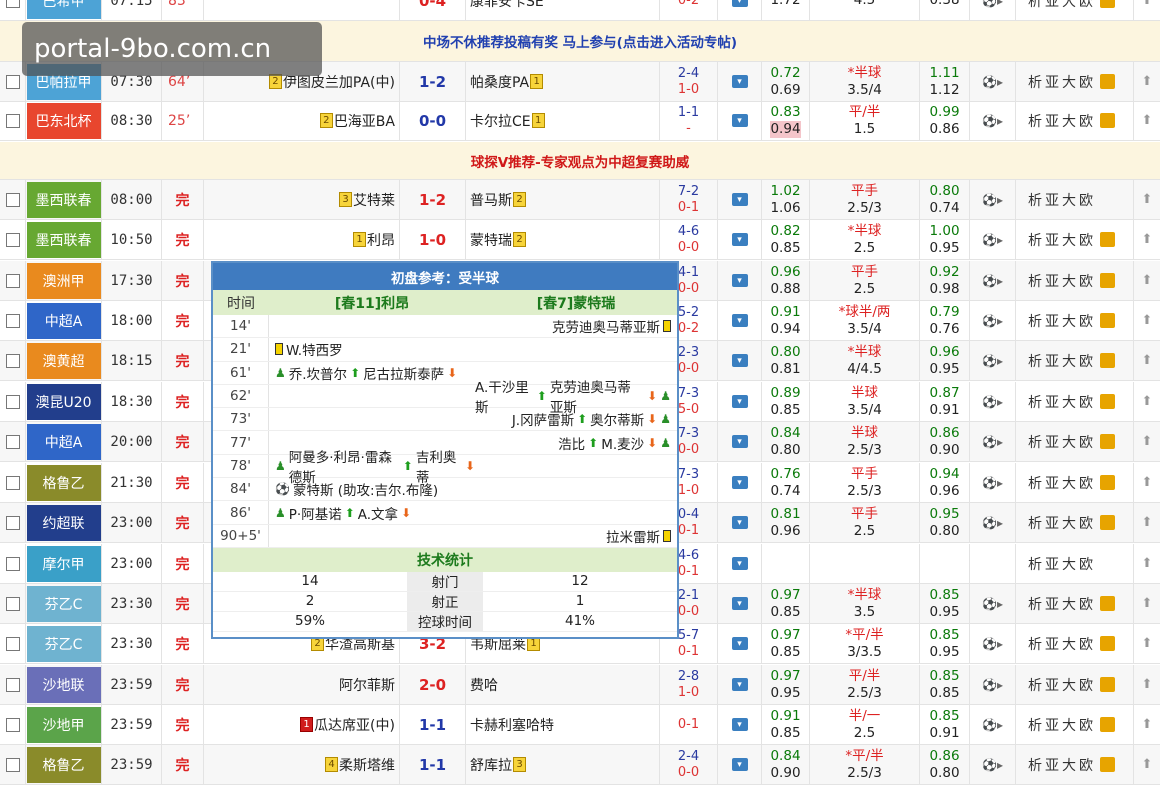 The height and width of the screenshot is (785, 1160). I want to click on home-team-name: 巴海亚BA, so click(364, 121).